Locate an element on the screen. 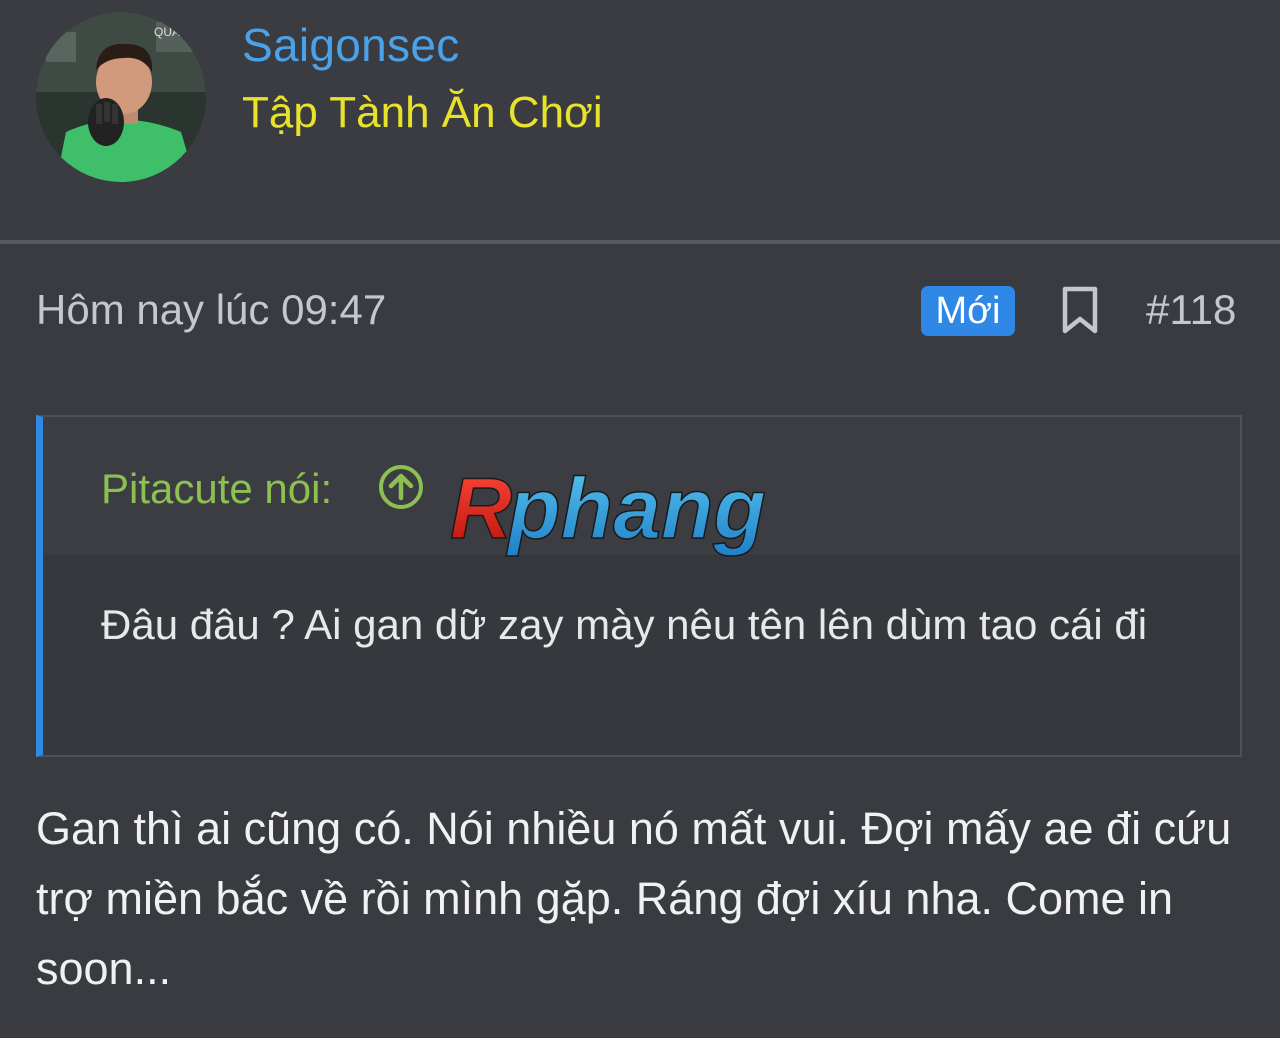  circle-arrow-up-icon is located at coordinates (401, 487).